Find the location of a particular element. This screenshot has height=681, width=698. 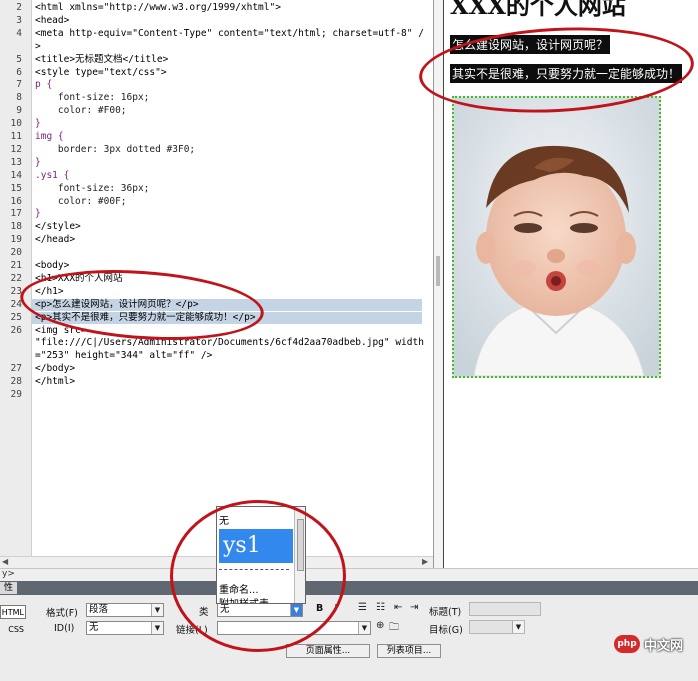

code-line: </style> is located at coordinates (58, 227).